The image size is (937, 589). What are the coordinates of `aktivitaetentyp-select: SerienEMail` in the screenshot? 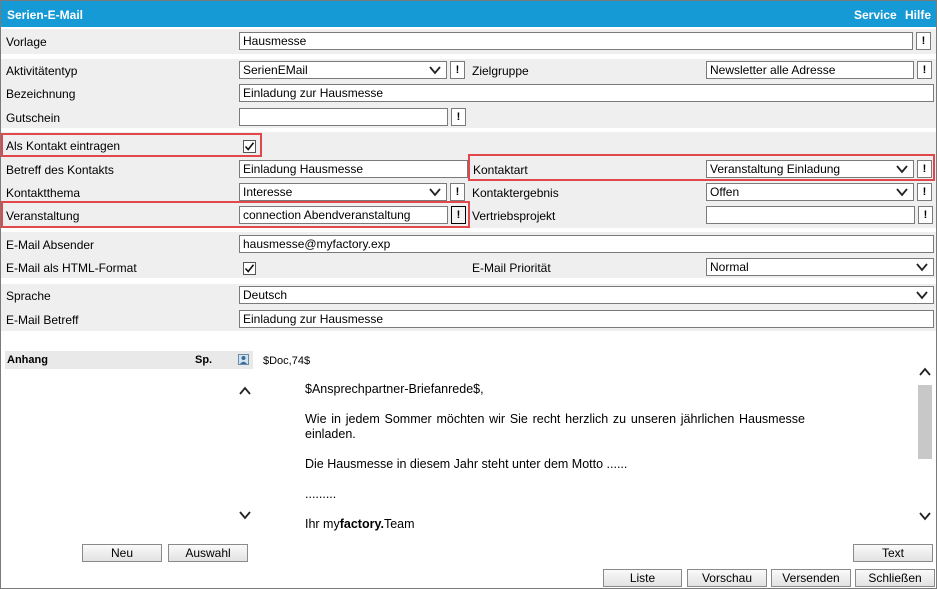 It's located at (343, 70).